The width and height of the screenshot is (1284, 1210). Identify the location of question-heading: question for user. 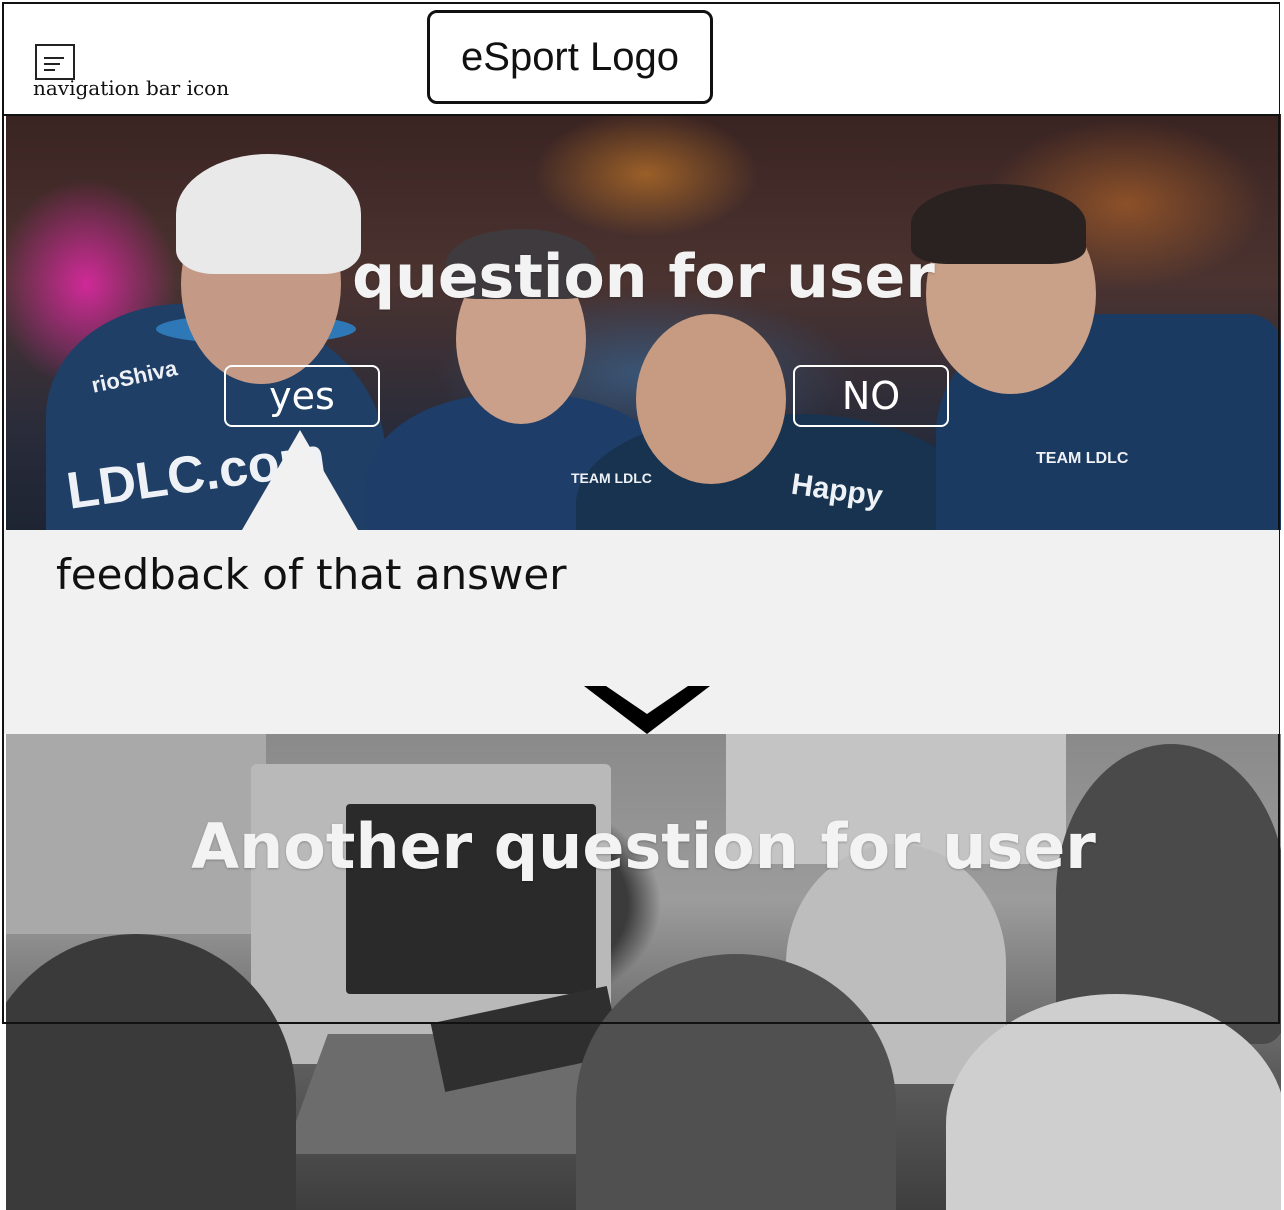
(643, 277).